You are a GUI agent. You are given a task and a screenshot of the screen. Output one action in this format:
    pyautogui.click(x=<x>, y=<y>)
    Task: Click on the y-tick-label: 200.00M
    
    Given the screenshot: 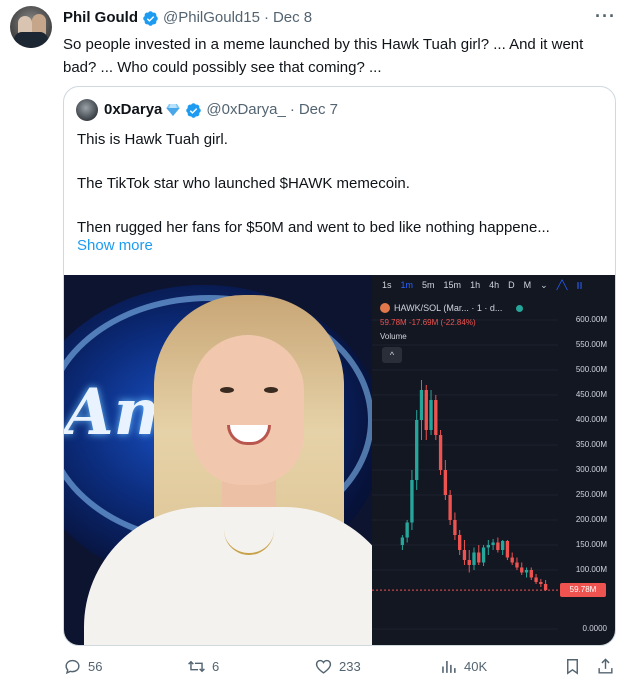 What is the action you would take?
    pyautogui.click(x=591, y=519)
    